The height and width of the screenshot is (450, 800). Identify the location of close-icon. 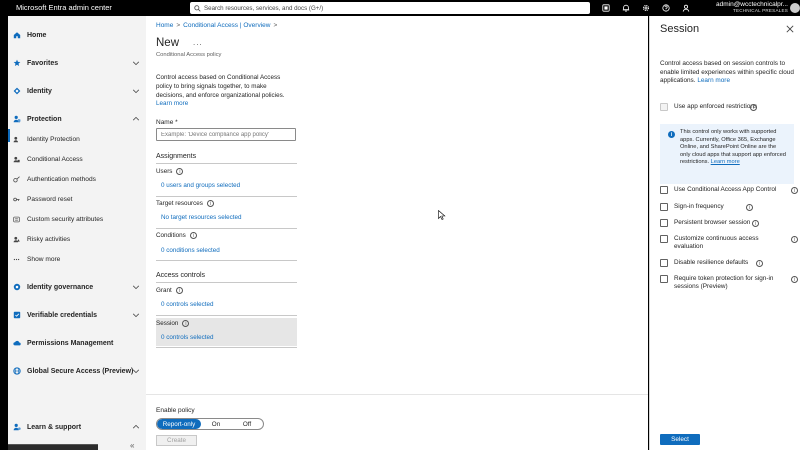
(790, 29).